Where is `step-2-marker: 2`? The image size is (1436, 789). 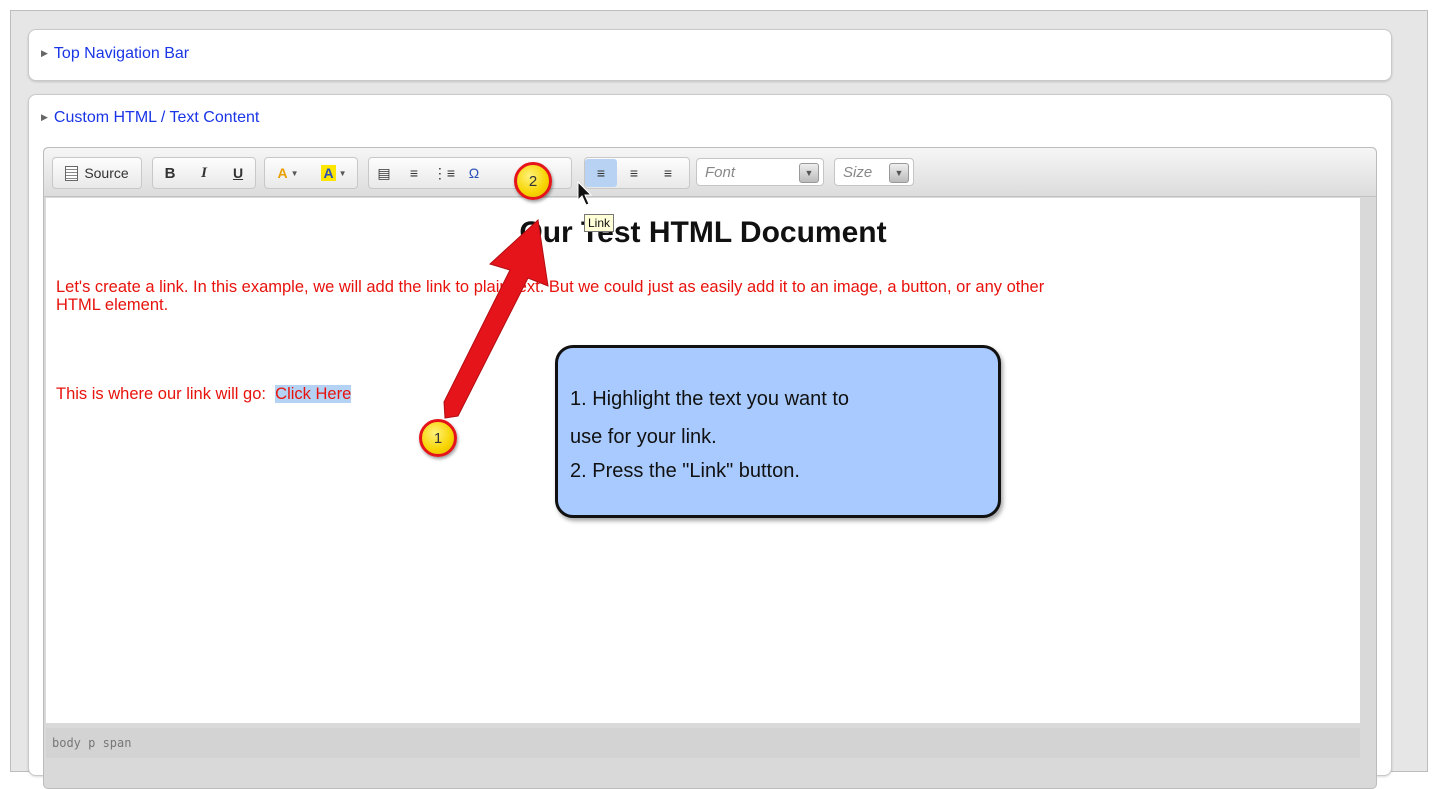
step-2-marker: 2 is located at coordinates (533, 181).